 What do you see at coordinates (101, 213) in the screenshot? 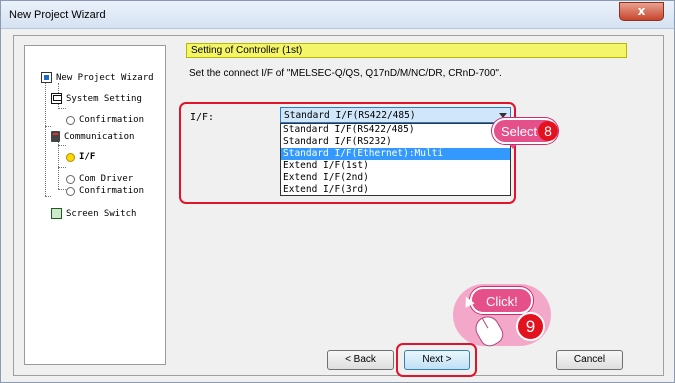
I see `tree-item-label: Screen Switch` at bounding box center [101, 213].